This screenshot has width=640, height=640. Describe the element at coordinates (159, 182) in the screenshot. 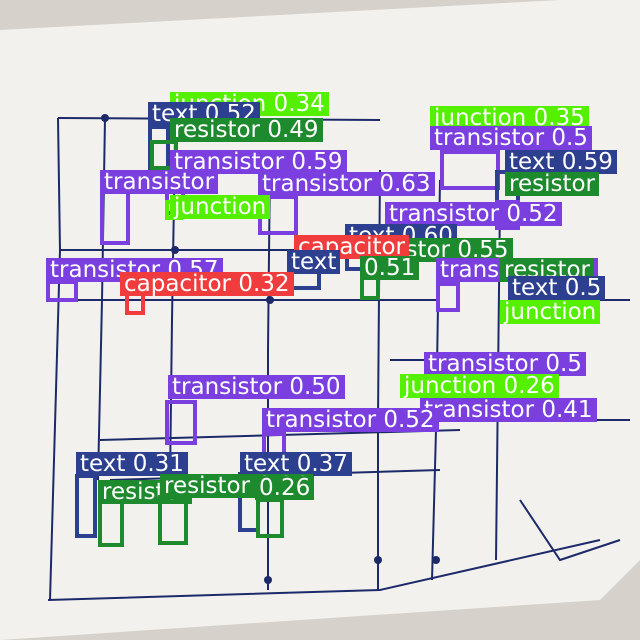

I see `transistor-detection-label: transistor` at that location.